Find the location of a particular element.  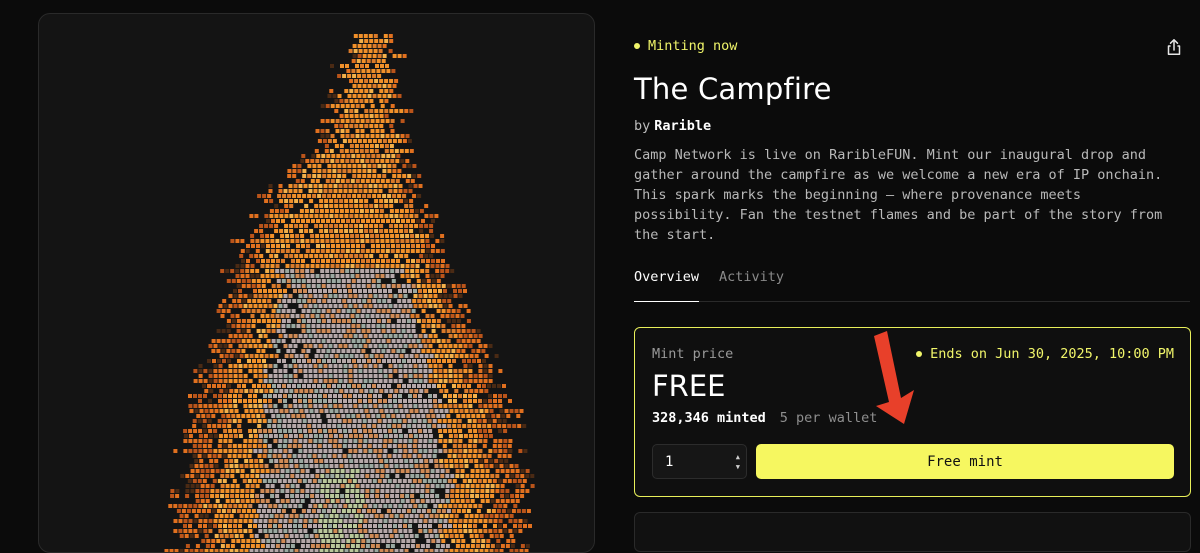

minting-status: Minting now is located at coordinates (685, 46).